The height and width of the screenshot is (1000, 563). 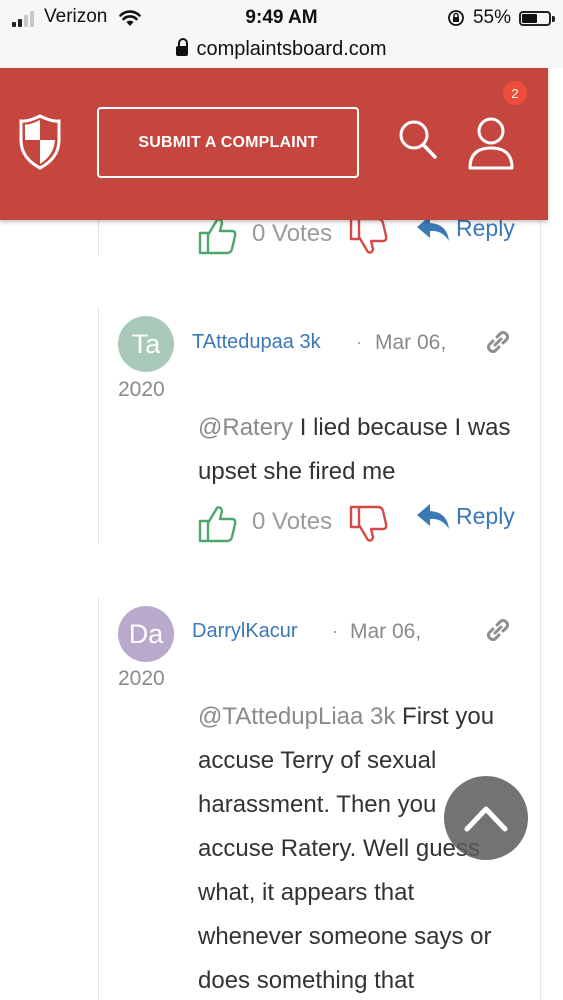 I want to click on user-icon, so click(x=491, y=143).